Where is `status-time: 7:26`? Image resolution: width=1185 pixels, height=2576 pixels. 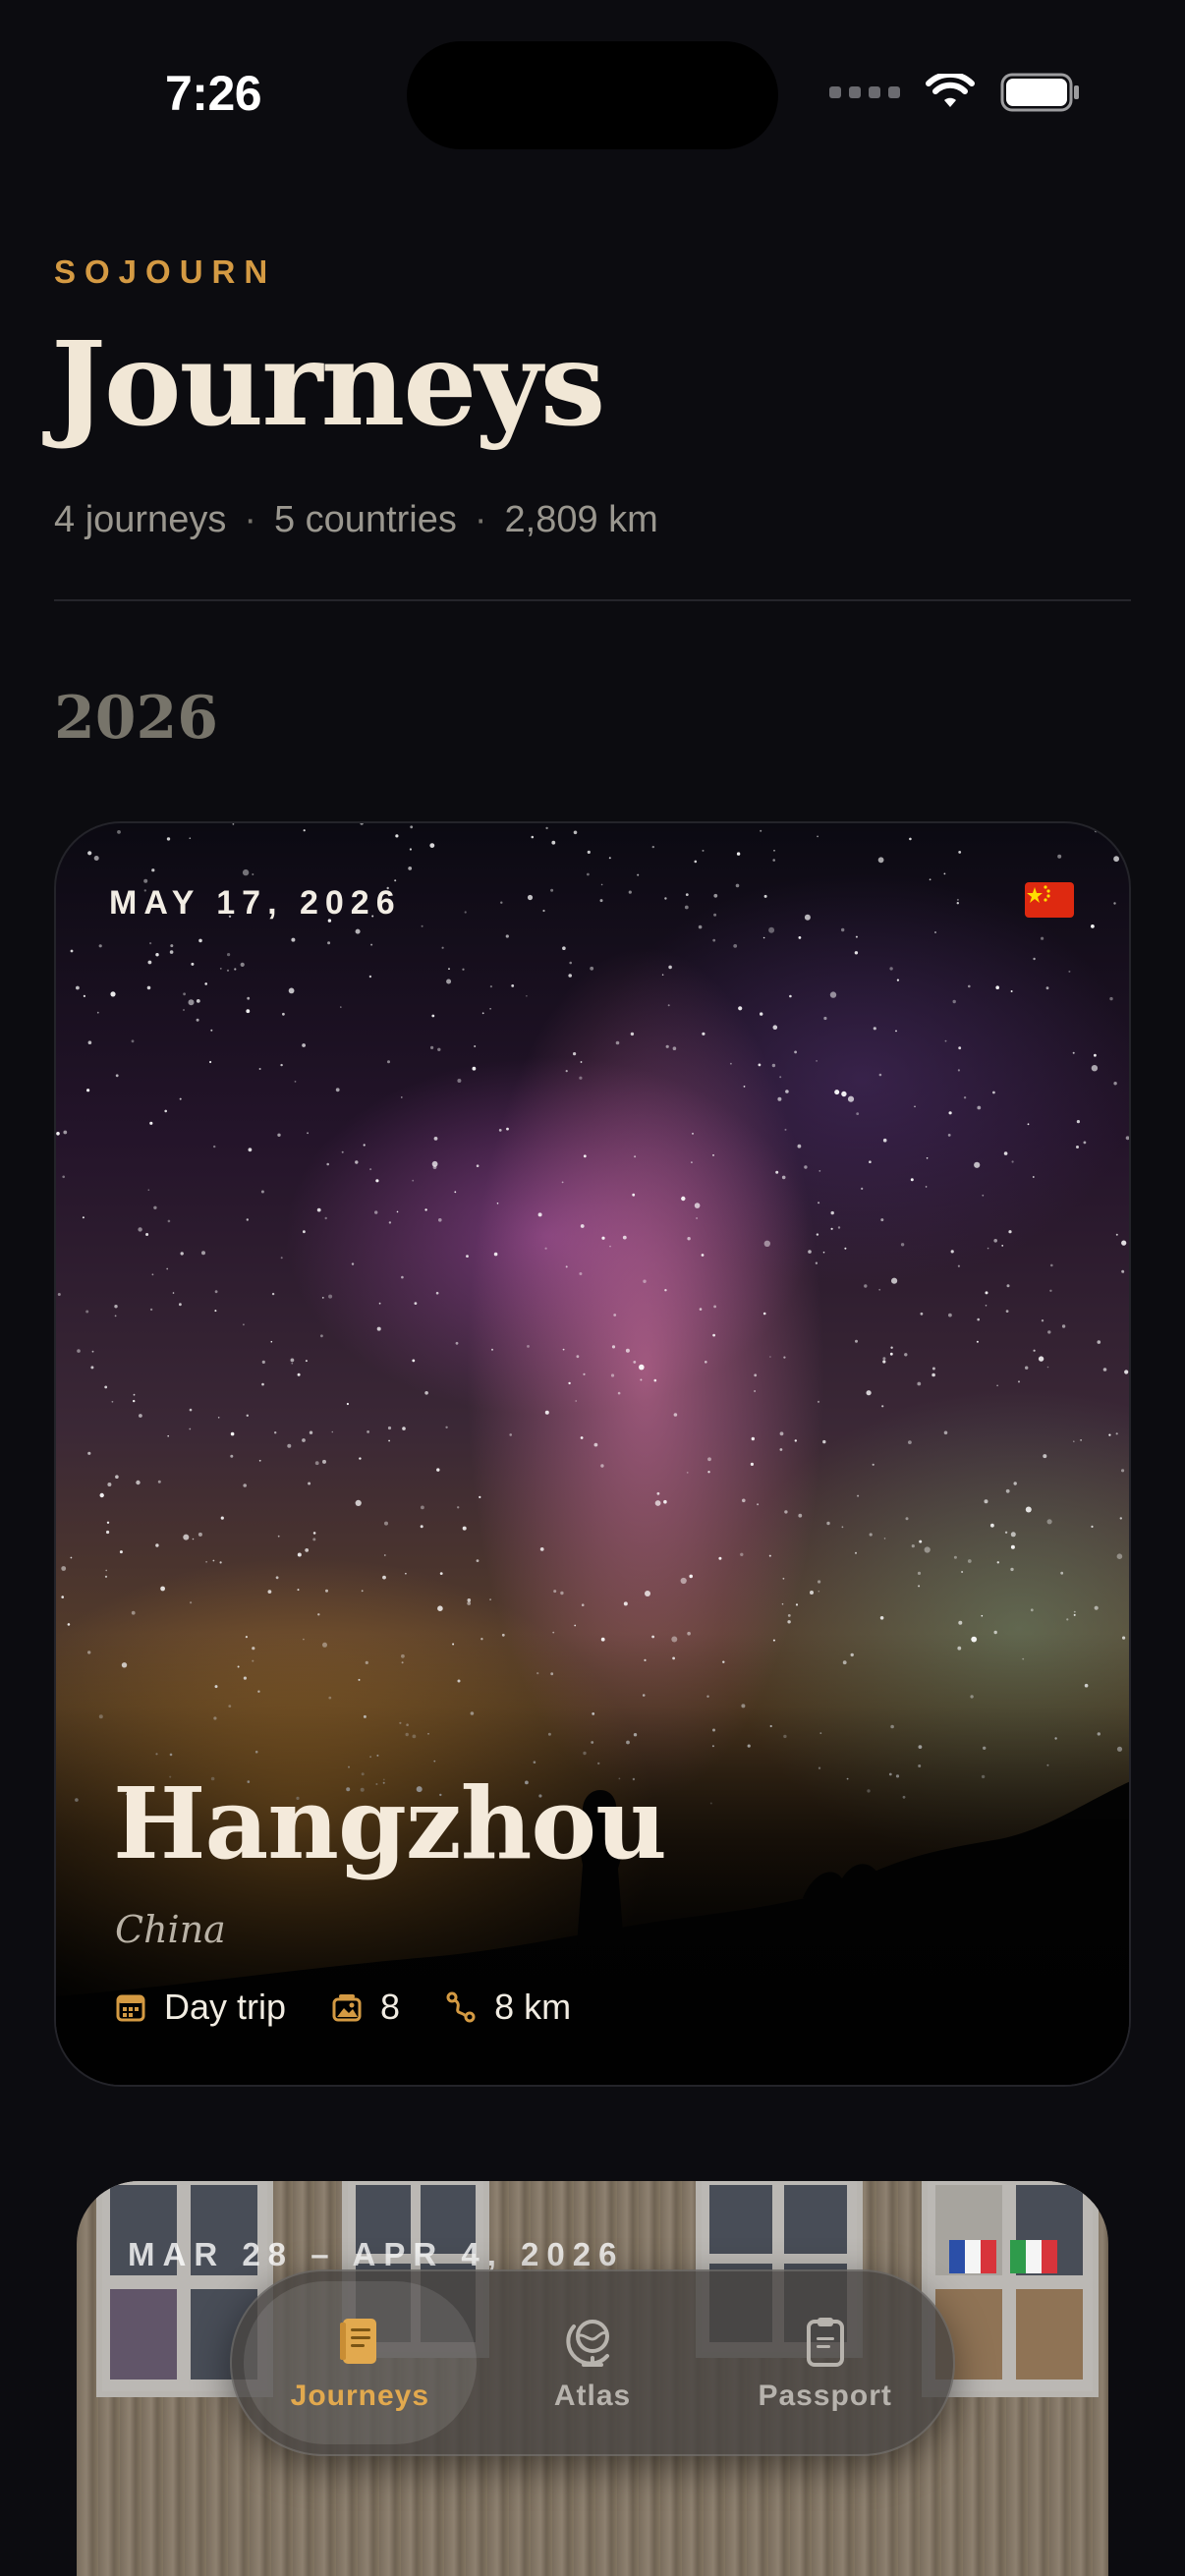
status-time: 7:26 is located at coordinates (214, 93).